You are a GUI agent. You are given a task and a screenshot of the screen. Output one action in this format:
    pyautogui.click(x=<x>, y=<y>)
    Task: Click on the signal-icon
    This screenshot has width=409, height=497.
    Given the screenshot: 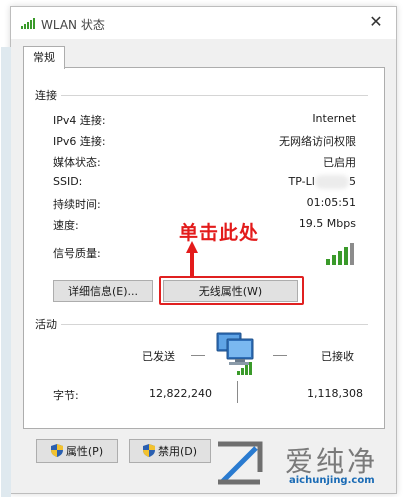 What is the action you would take?
    pyautogui.click(x=28, y=23)
    